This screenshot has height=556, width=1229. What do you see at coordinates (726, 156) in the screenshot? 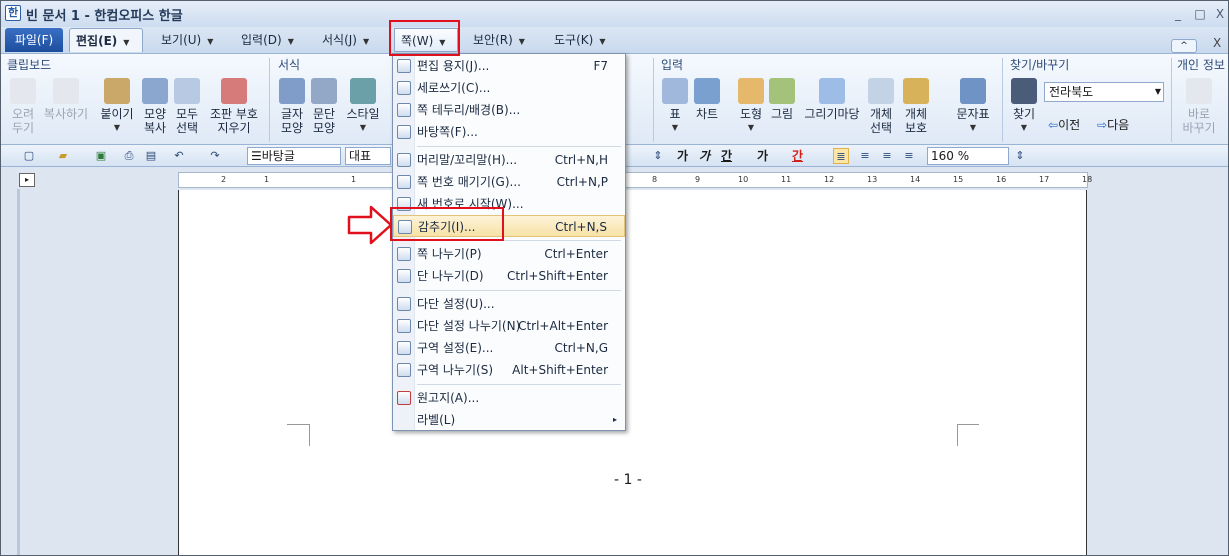
I see `underline-button: 간` at bounding box center [726, 156].